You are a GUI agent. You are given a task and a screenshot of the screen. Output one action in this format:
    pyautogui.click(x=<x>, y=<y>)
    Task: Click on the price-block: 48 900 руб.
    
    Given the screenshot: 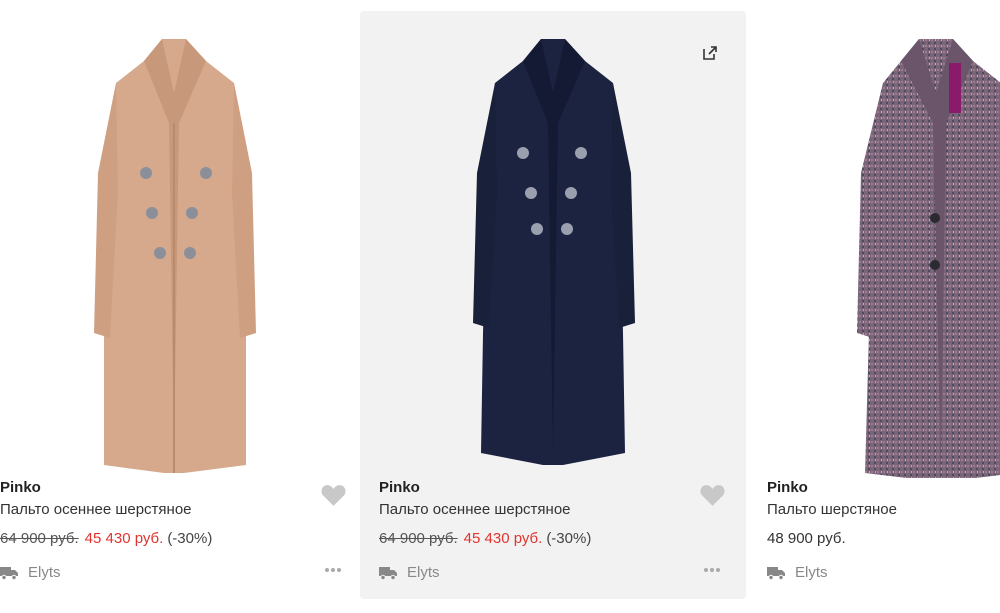 What is the action you would take?
    pyautogui.click(x=806, y=538)
    